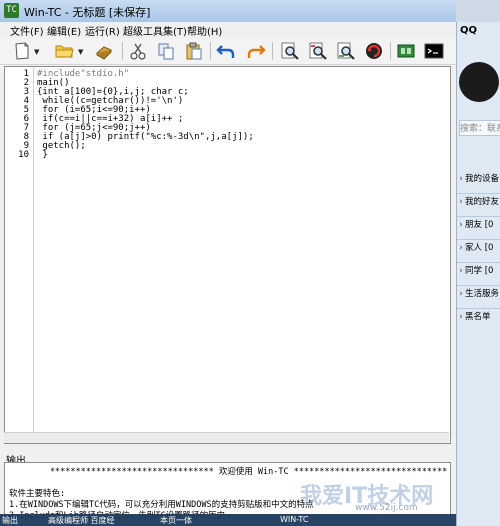  I want to click on qq-group-devices: › 我的设备, so click(478, 182).